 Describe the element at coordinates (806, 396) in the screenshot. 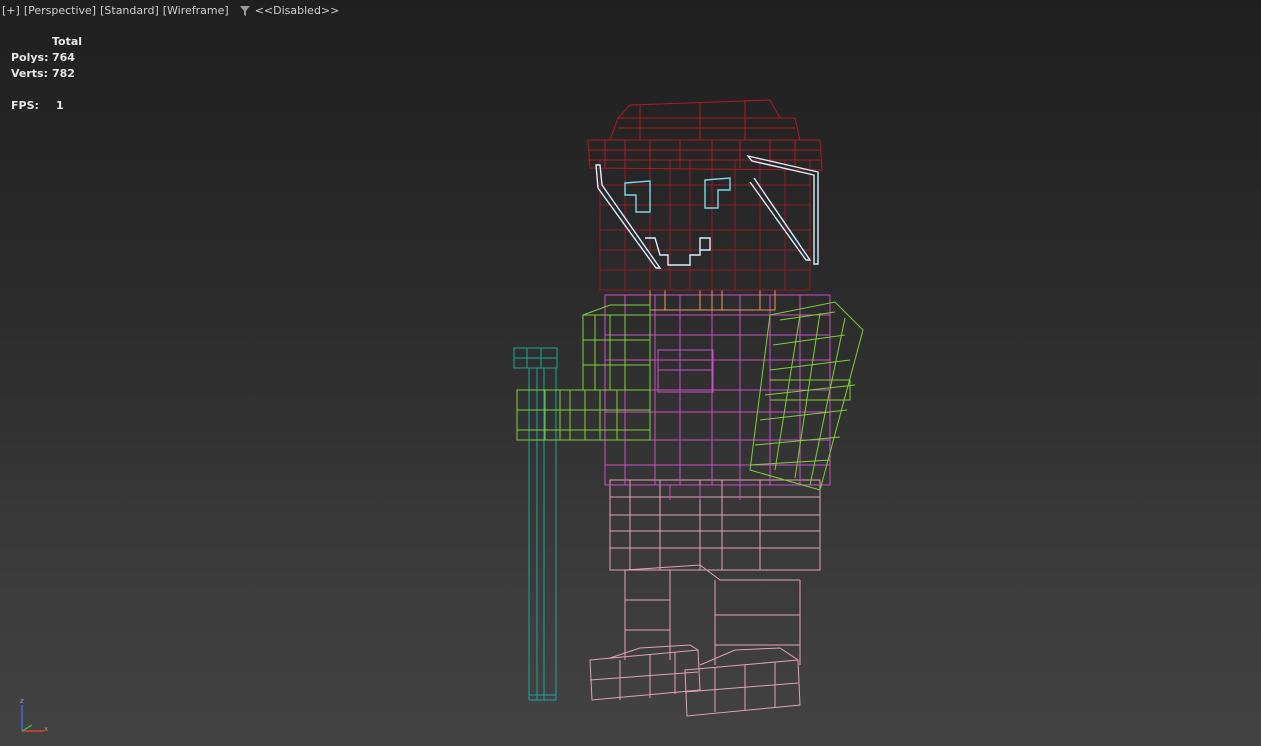

I see `right-arm-mesh` at that location.